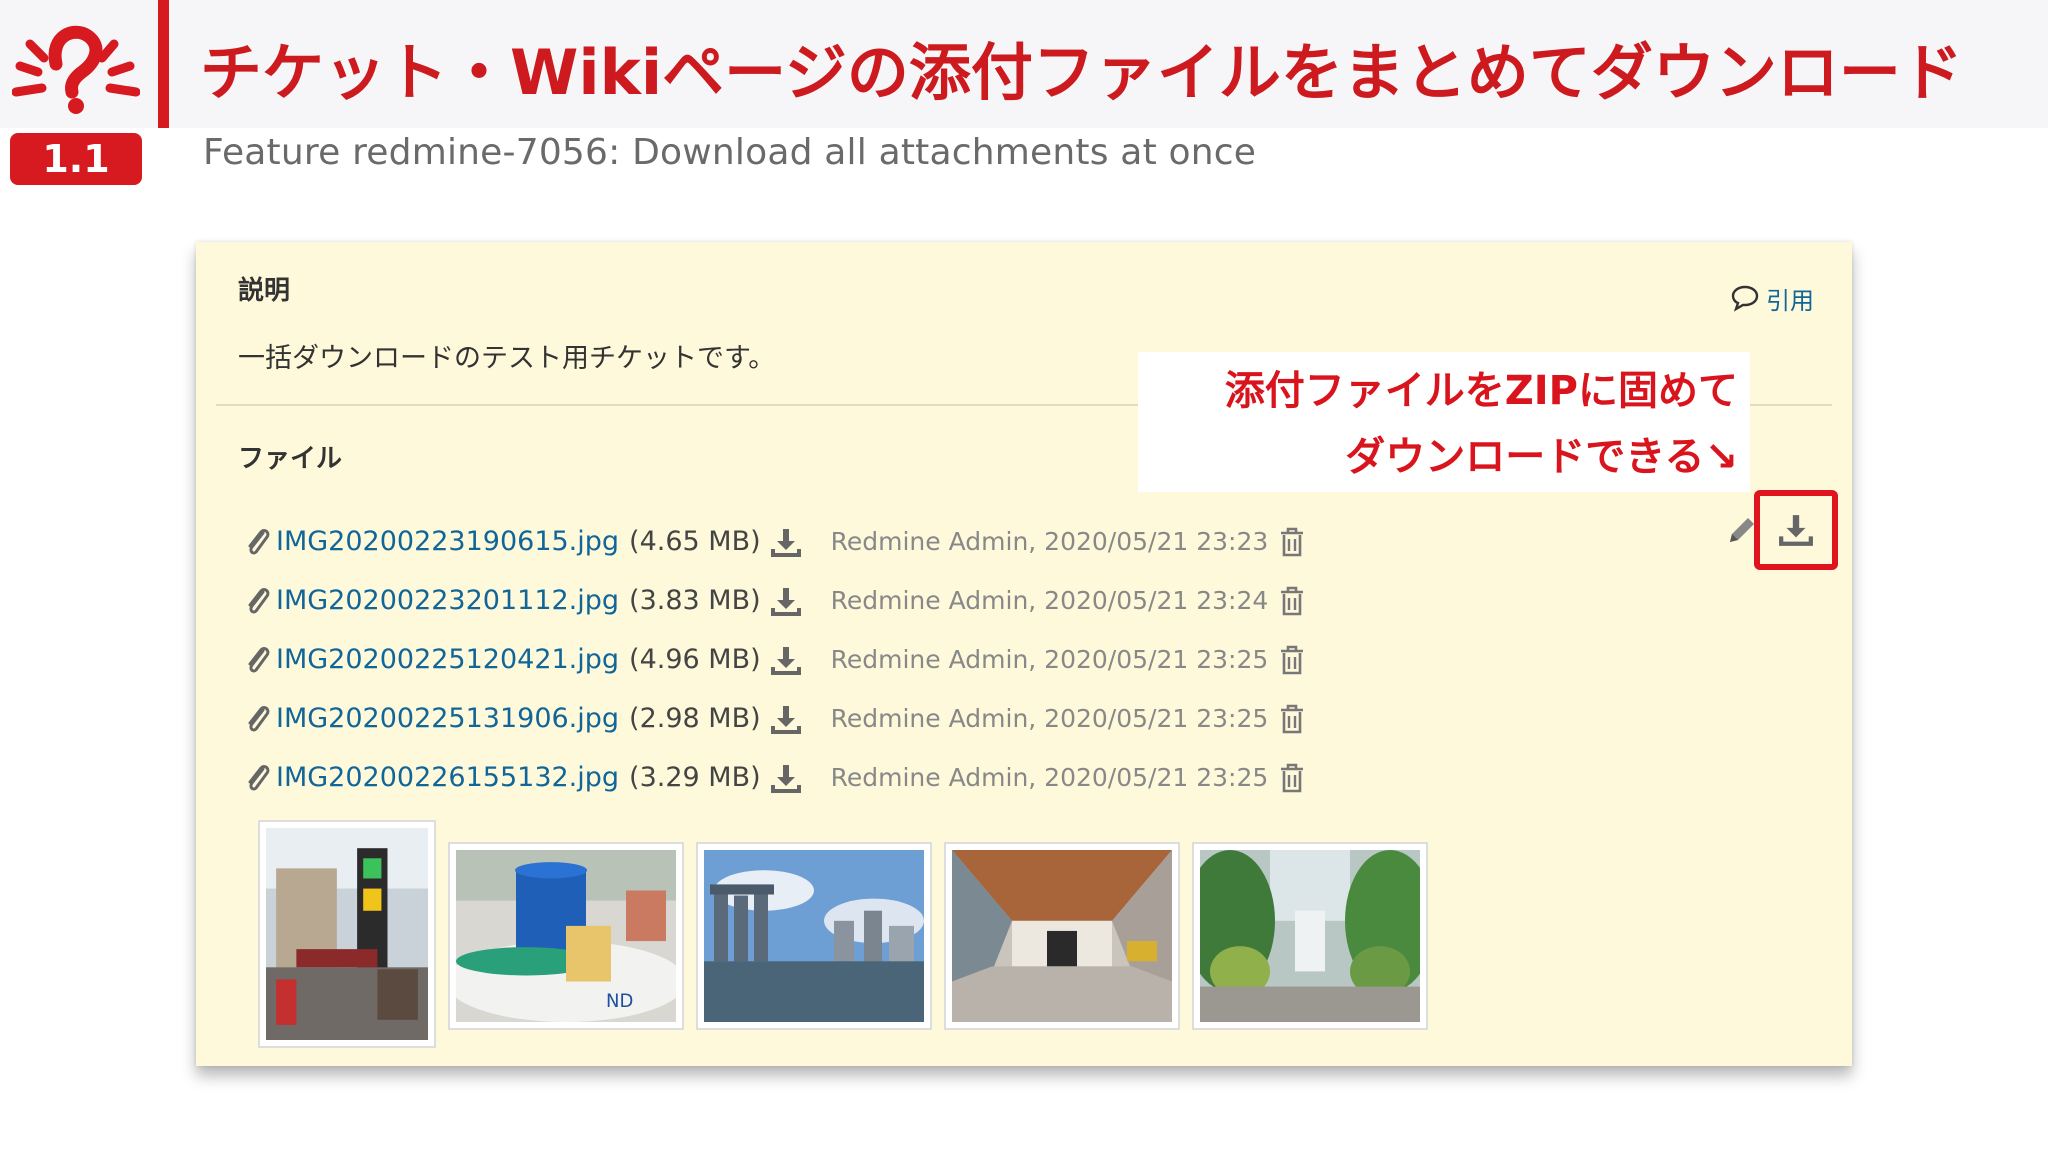  I want to click on callout-line-2: ダウンロードできる↘, so click(1541, 457).